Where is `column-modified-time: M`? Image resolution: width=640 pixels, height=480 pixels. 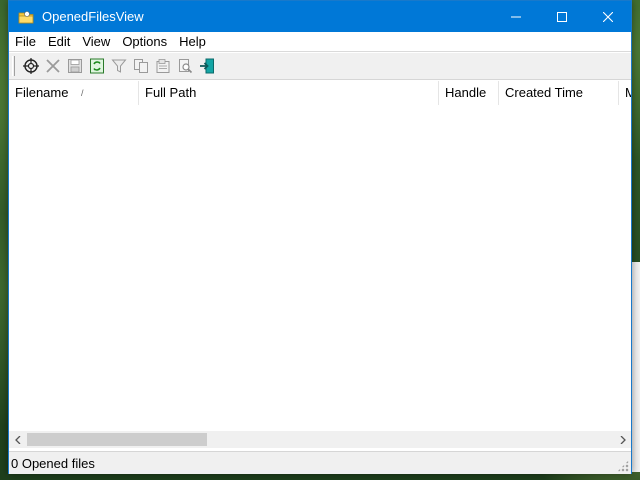
column-modified-time: M is located at coordinates (625, 93).